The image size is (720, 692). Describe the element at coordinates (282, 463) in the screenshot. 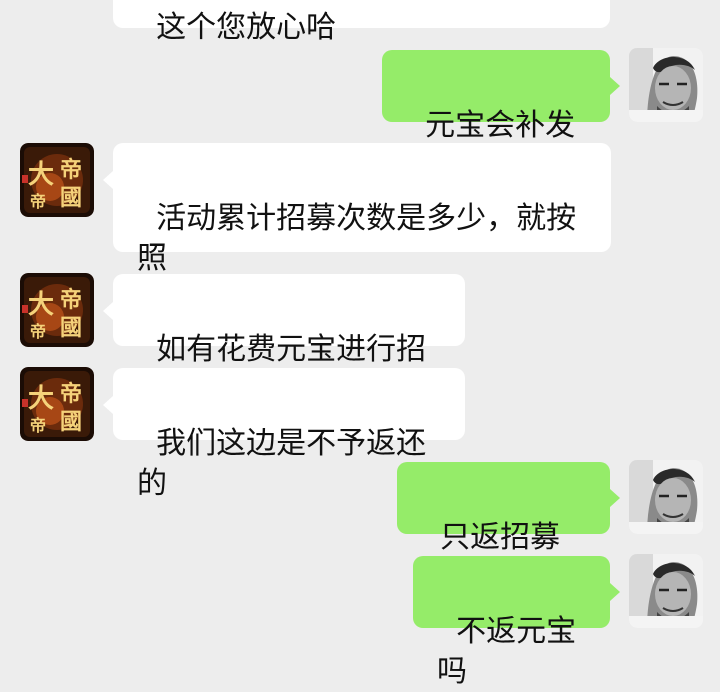

I see `message-text: 我们这边是不予返还的` at that location.